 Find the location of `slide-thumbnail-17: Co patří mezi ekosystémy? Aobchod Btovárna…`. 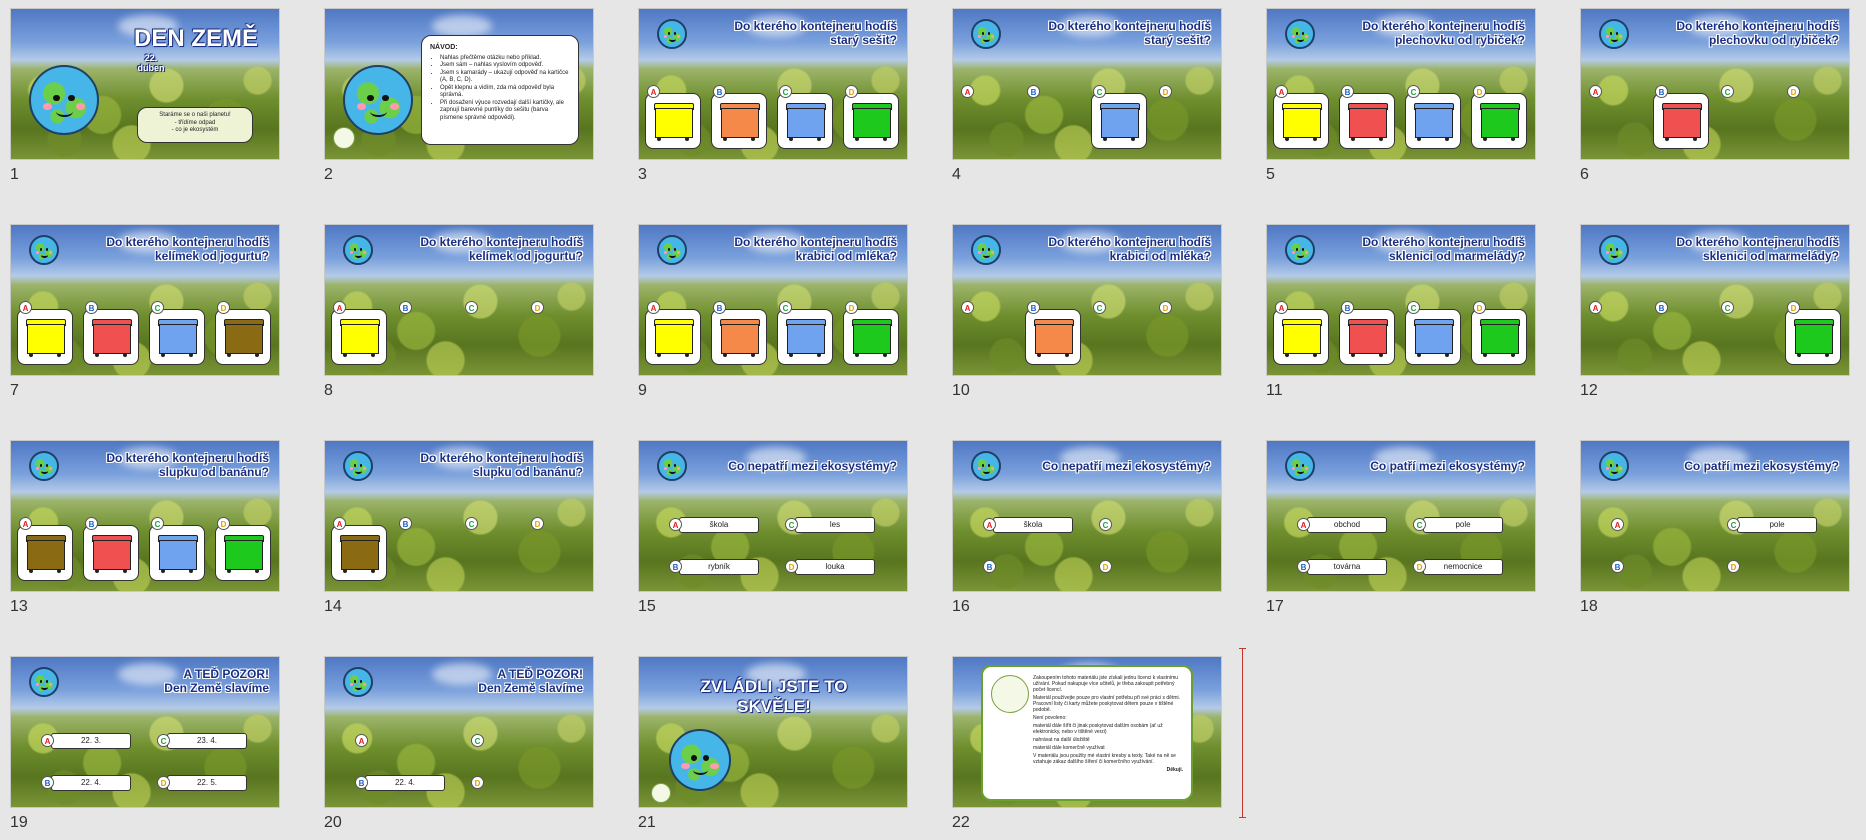

slide-thumbnail-17: Co patří mezi ekosystémy? Aobchod Btovárna… is located at coordinates (1401, 516).